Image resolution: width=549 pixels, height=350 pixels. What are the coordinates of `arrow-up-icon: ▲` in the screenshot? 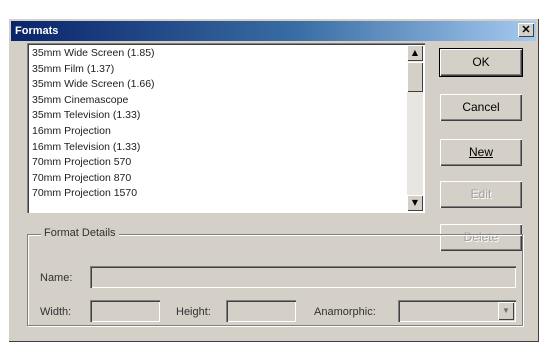 It's located at (415, 52).